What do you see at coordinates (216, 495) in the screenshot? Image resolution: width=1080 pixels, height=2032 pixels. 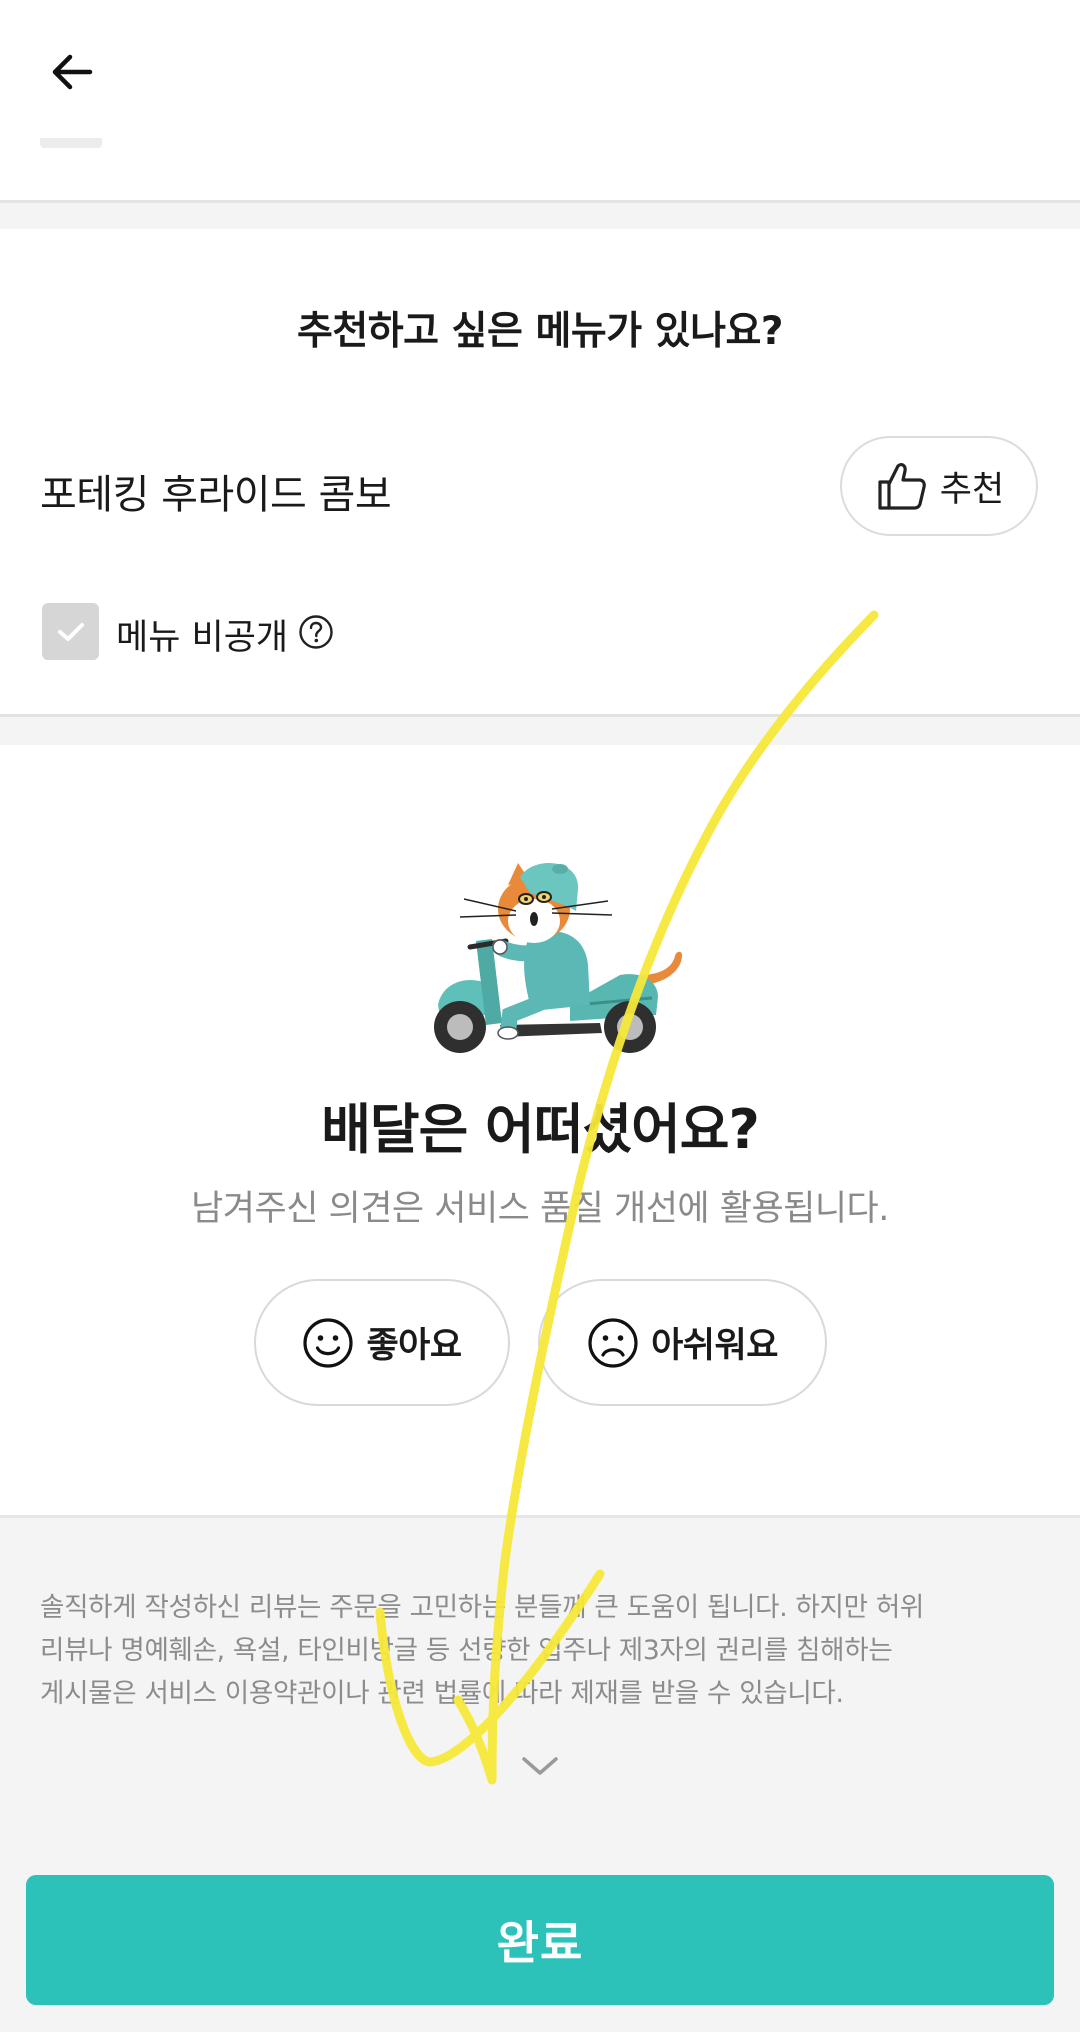 I see `menu-name: 포테킹 후라이드 콤보` at bounding box center [216, 495].